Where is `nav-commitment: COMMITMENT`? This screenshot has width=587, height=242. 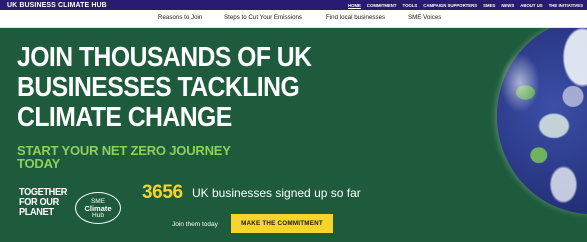 nav-commitment: COMMITMENT is located at coordinates (382, 5).